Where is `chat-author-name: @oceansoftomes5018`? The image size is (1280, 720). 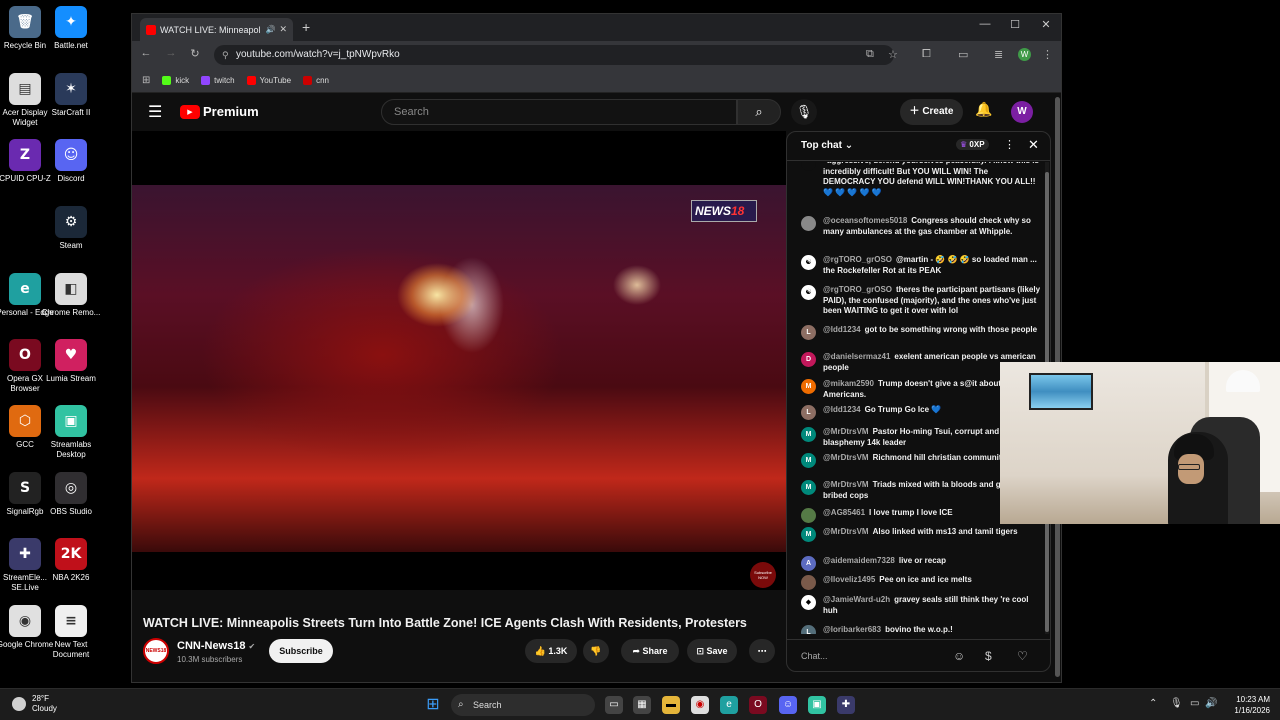 chat-author-name: @oceansoftomes5018 is located at coordinates (865, 220).